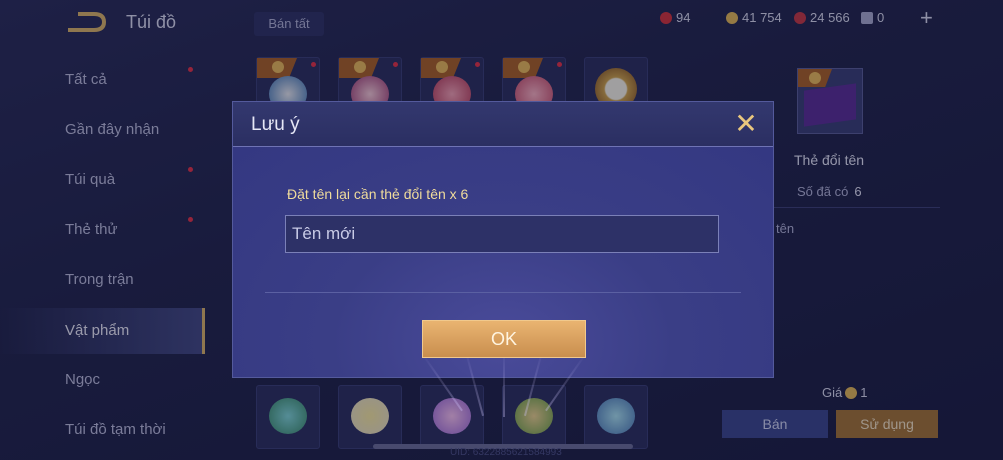 The height and width of the screenshot is (460, 1003). Describe the element at coordinates (378, 194) in the screenshot. I see `dialog-message: Đặt tên lại cần thẻ đổi tên x 6` at that location.